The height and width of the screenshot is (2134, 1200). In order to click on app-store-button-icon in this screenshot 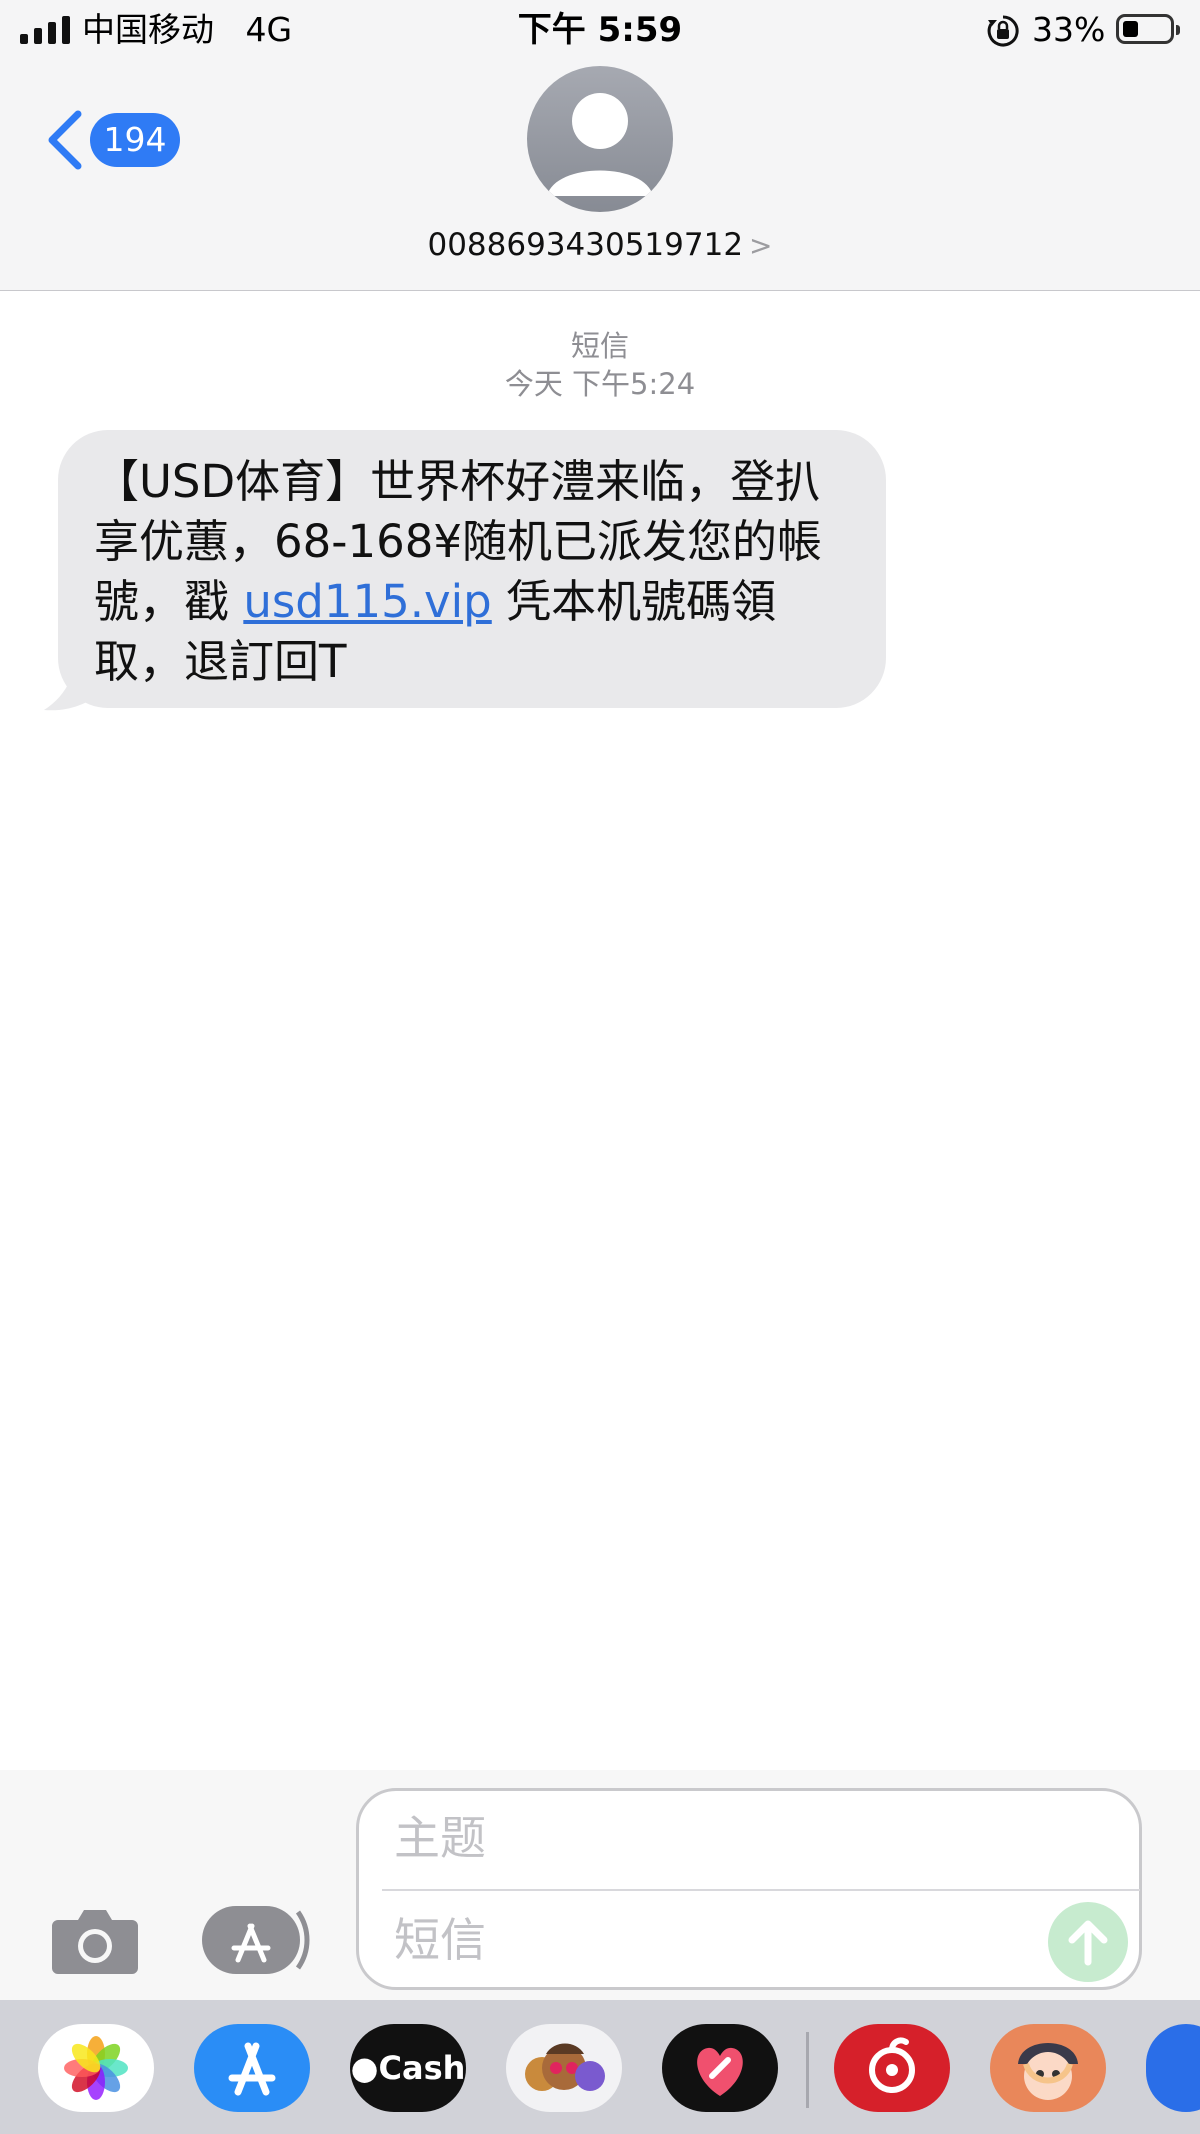, I will do `click(255, 1940)`.